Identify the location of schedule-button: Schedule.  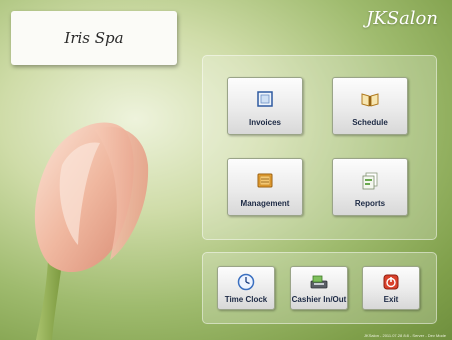
(370, 106).